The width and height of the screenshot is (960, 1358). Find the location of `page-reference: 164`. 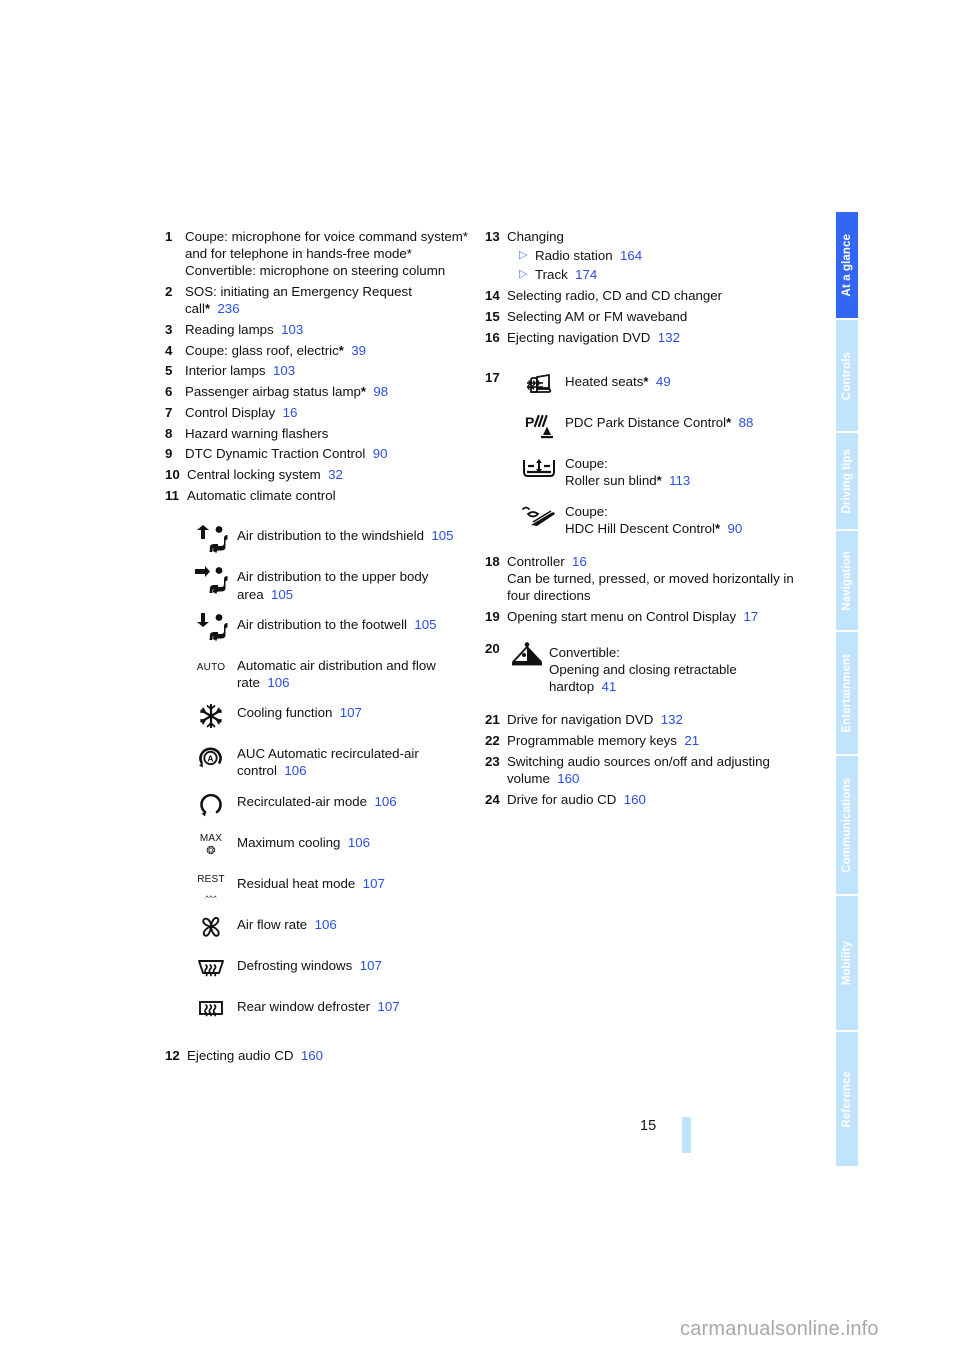

page-reference: 164 is located at coordinates (631, 255).